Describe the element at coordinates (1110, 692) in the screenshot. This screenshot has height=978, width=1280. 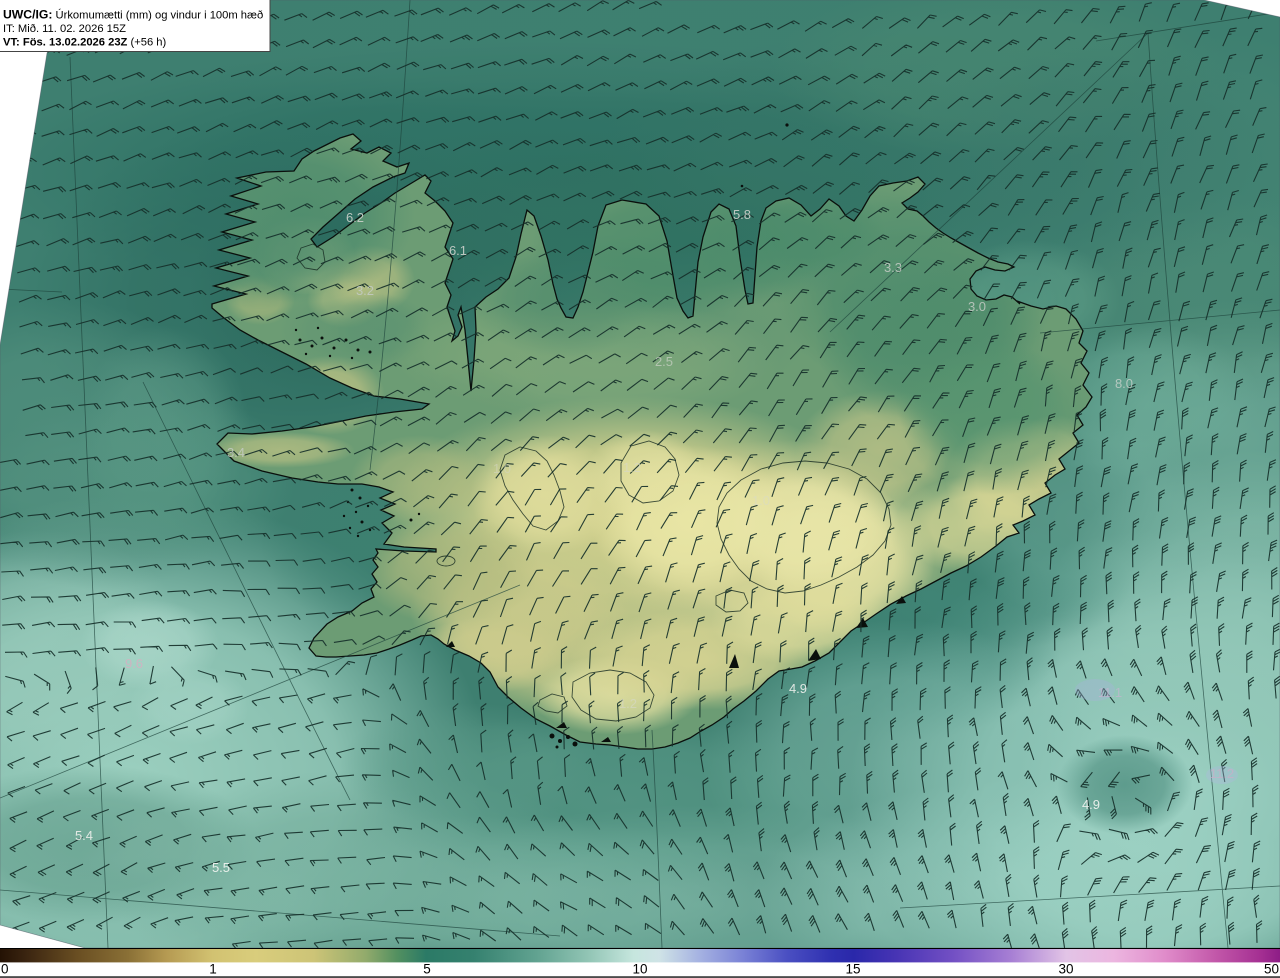
I see `svg-text: 11.1` at that location.